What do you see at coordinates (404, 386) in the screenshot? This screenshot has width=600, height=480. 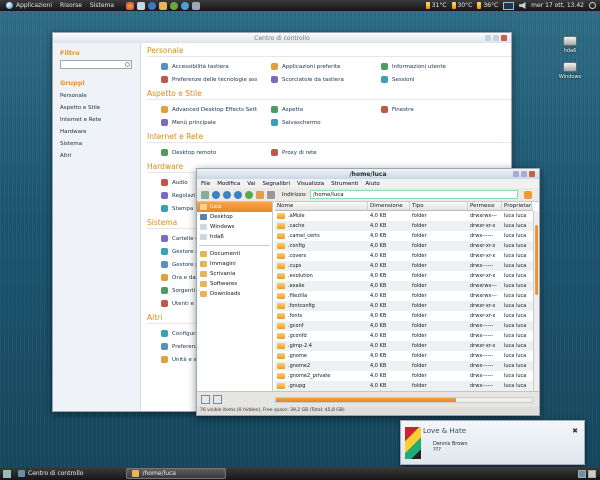 I see `table-row: .gnupg 4,0 KB folder drwx------ luca luca` at bounding box center [404, 386].